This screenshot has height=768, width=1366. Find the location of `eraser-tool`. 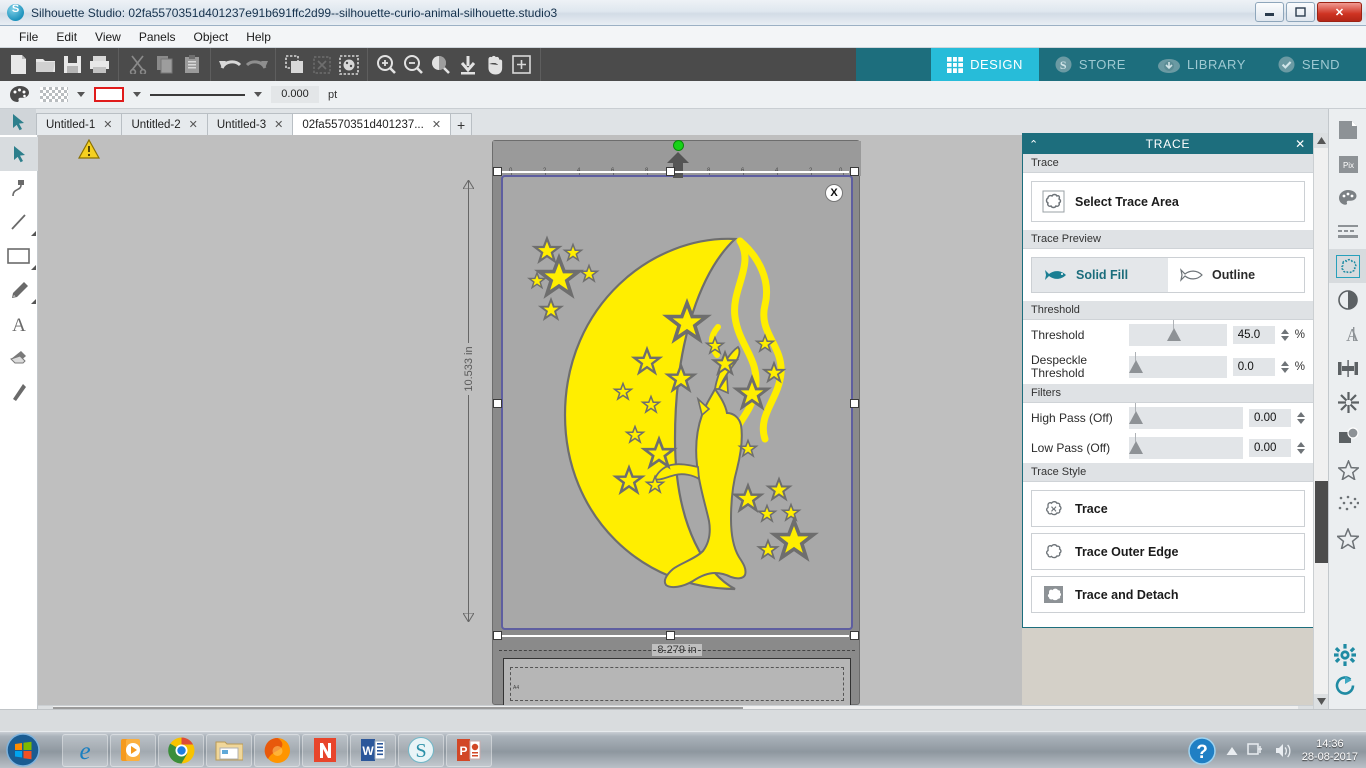

eraser-tool is located at coordinates (19, 358).